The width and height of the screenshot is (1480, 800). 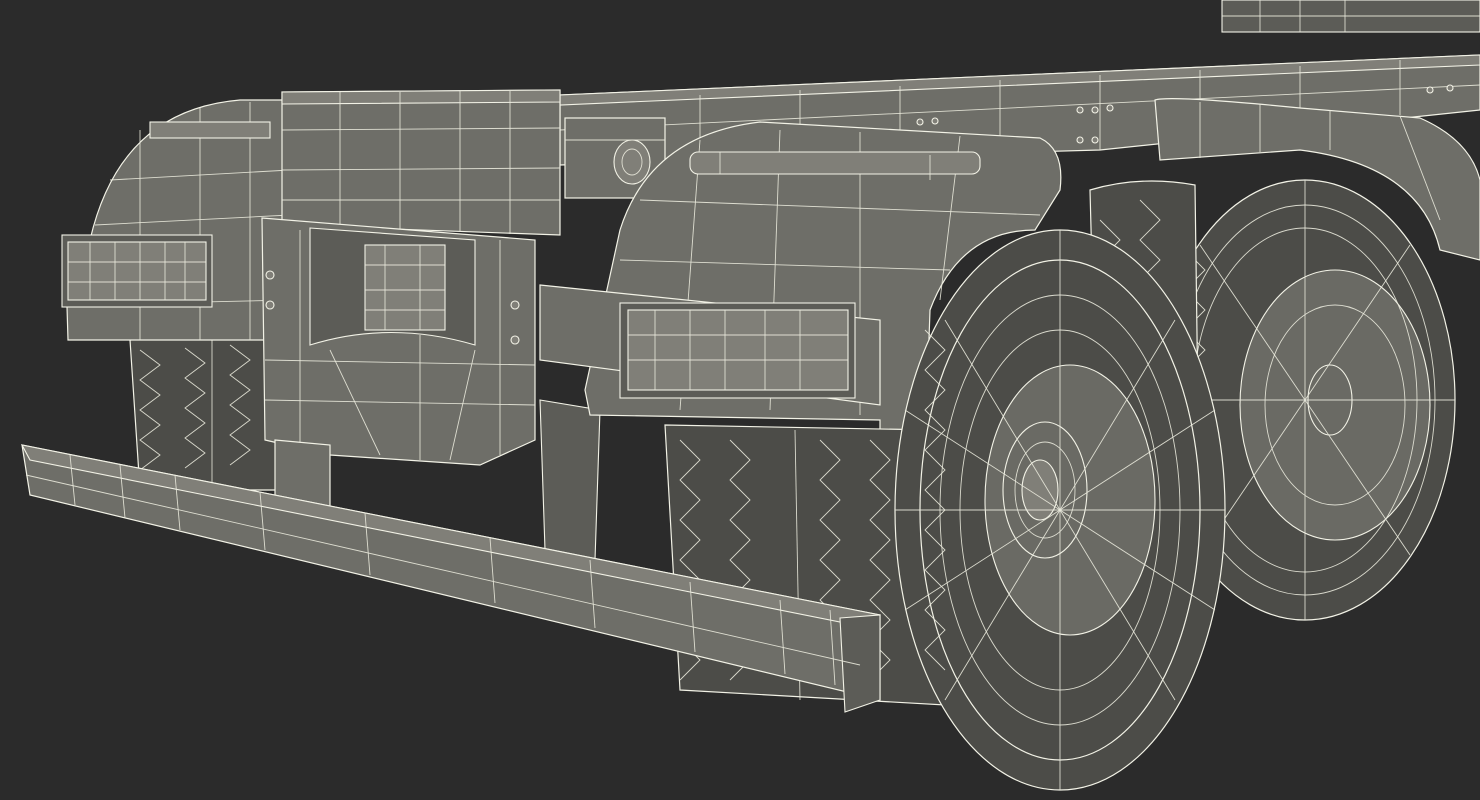 What do you see at coordinates (421, 162) in the screenshot?
I see `cross-member` at bounding box center [421, 162].